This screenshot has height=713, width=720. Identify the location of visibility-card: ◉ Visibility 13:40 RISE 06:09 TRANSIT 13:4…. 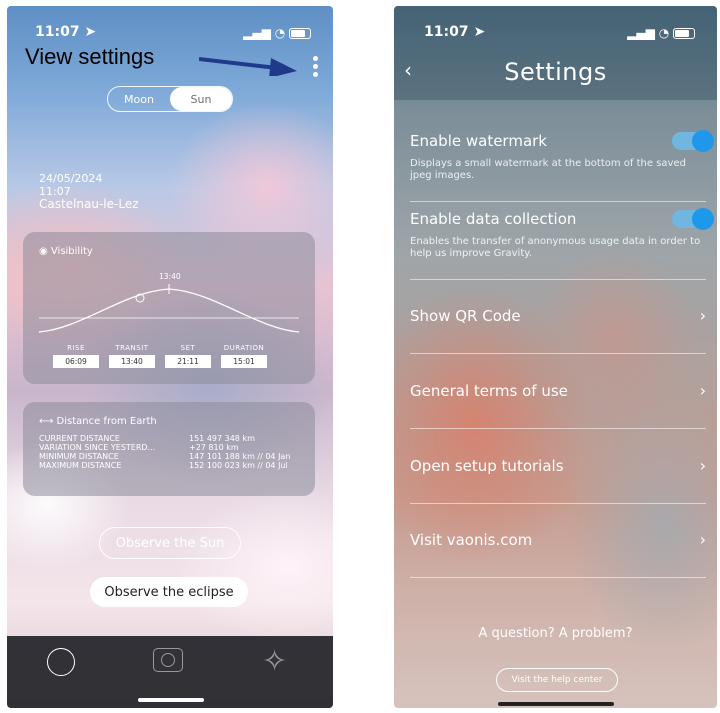
(169, 308).